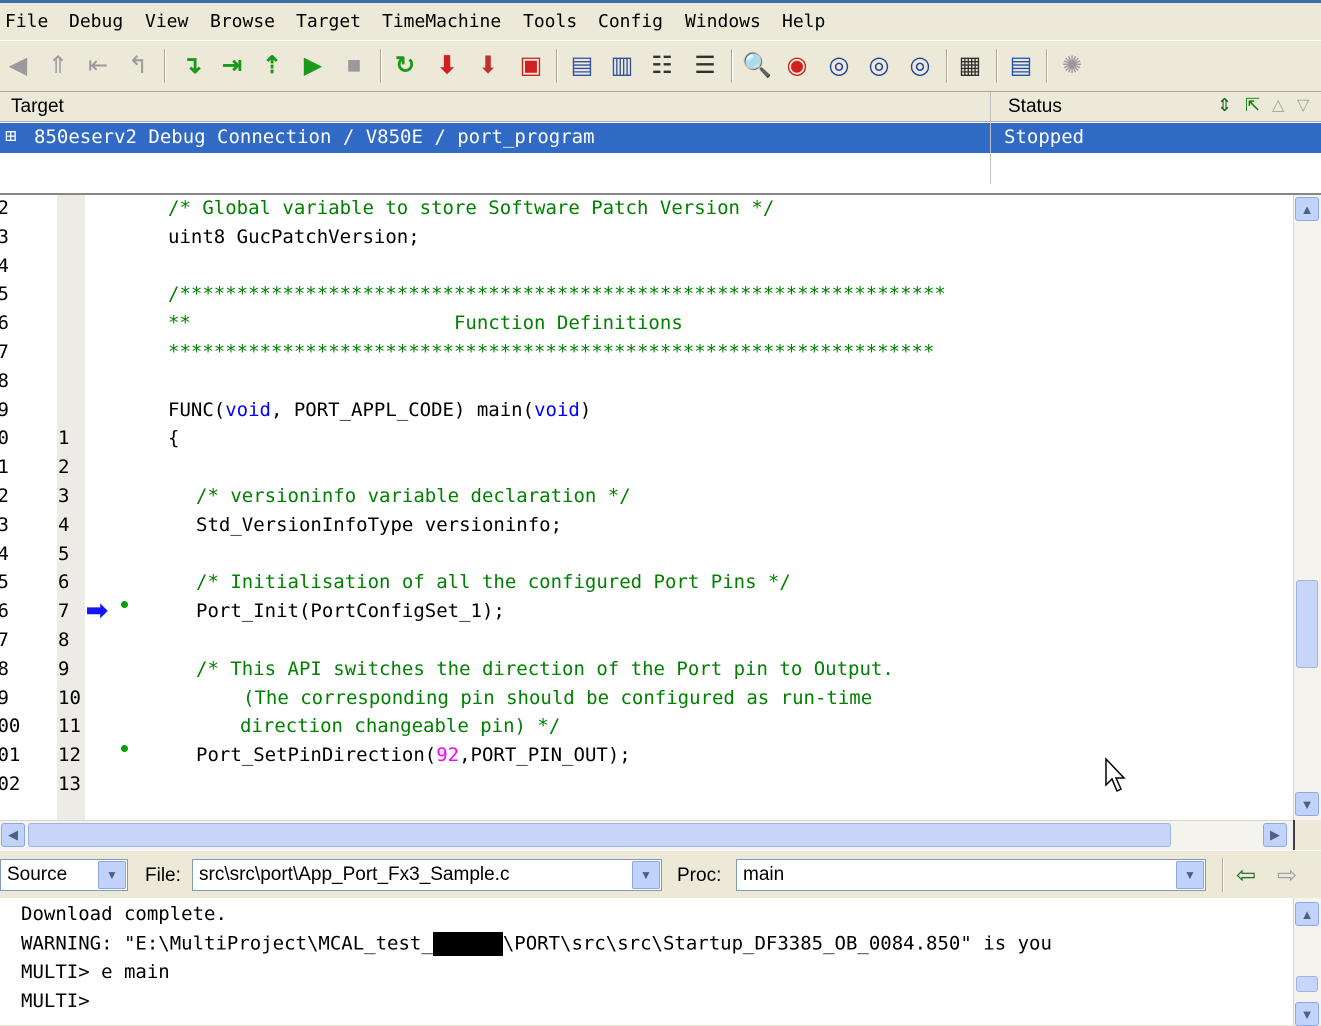  I want to click on move-target-icon: ⇕, so click(1224, 105).